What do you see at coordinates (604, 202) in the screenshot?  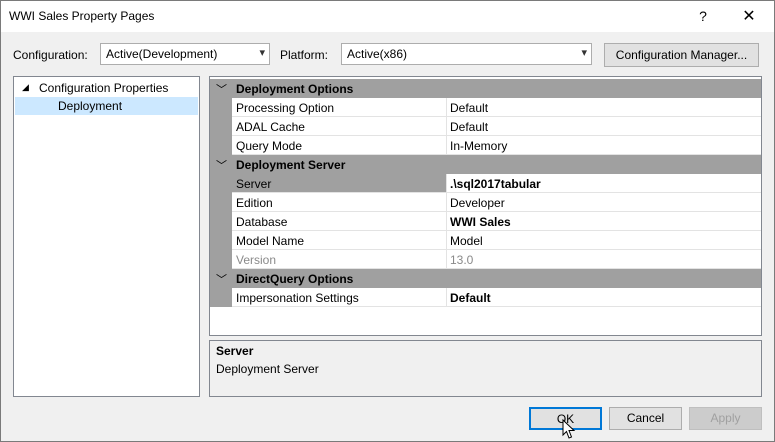 I see `property-value: Developer` at bounding box center [604, 202].